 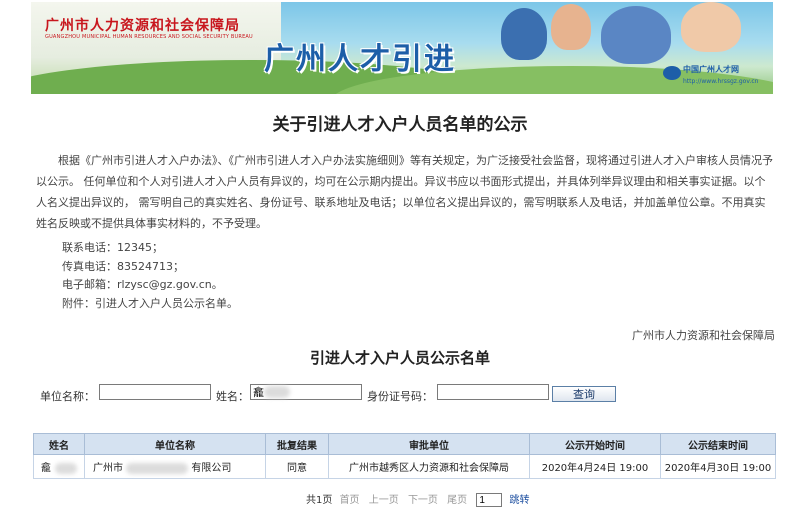 What do you see at coordinates (59, 444) in the screenshot?
I see `column-header: 姓名` at bounding box center [59, 444].